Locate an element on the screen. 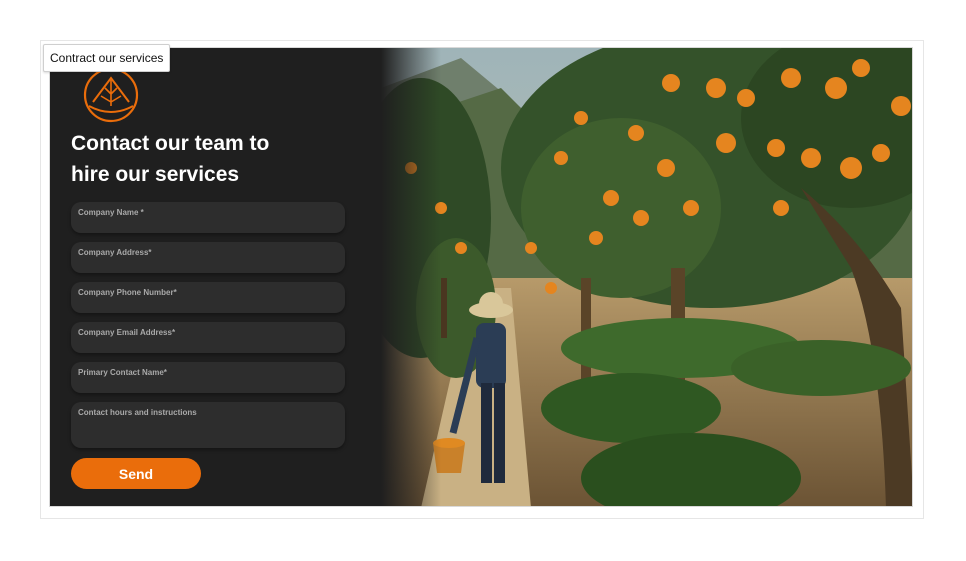  company-name-input is located at coordinates (208, 225).